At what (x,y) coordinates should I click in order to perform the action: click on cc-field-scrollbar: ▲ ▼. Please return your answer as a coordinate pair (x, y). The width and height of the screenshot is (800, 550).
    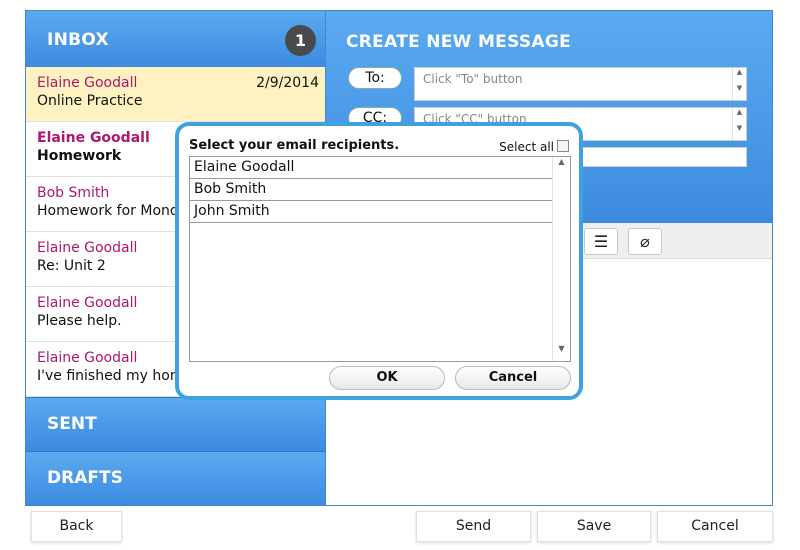
    Looking at the image, I should click on (739, 124).